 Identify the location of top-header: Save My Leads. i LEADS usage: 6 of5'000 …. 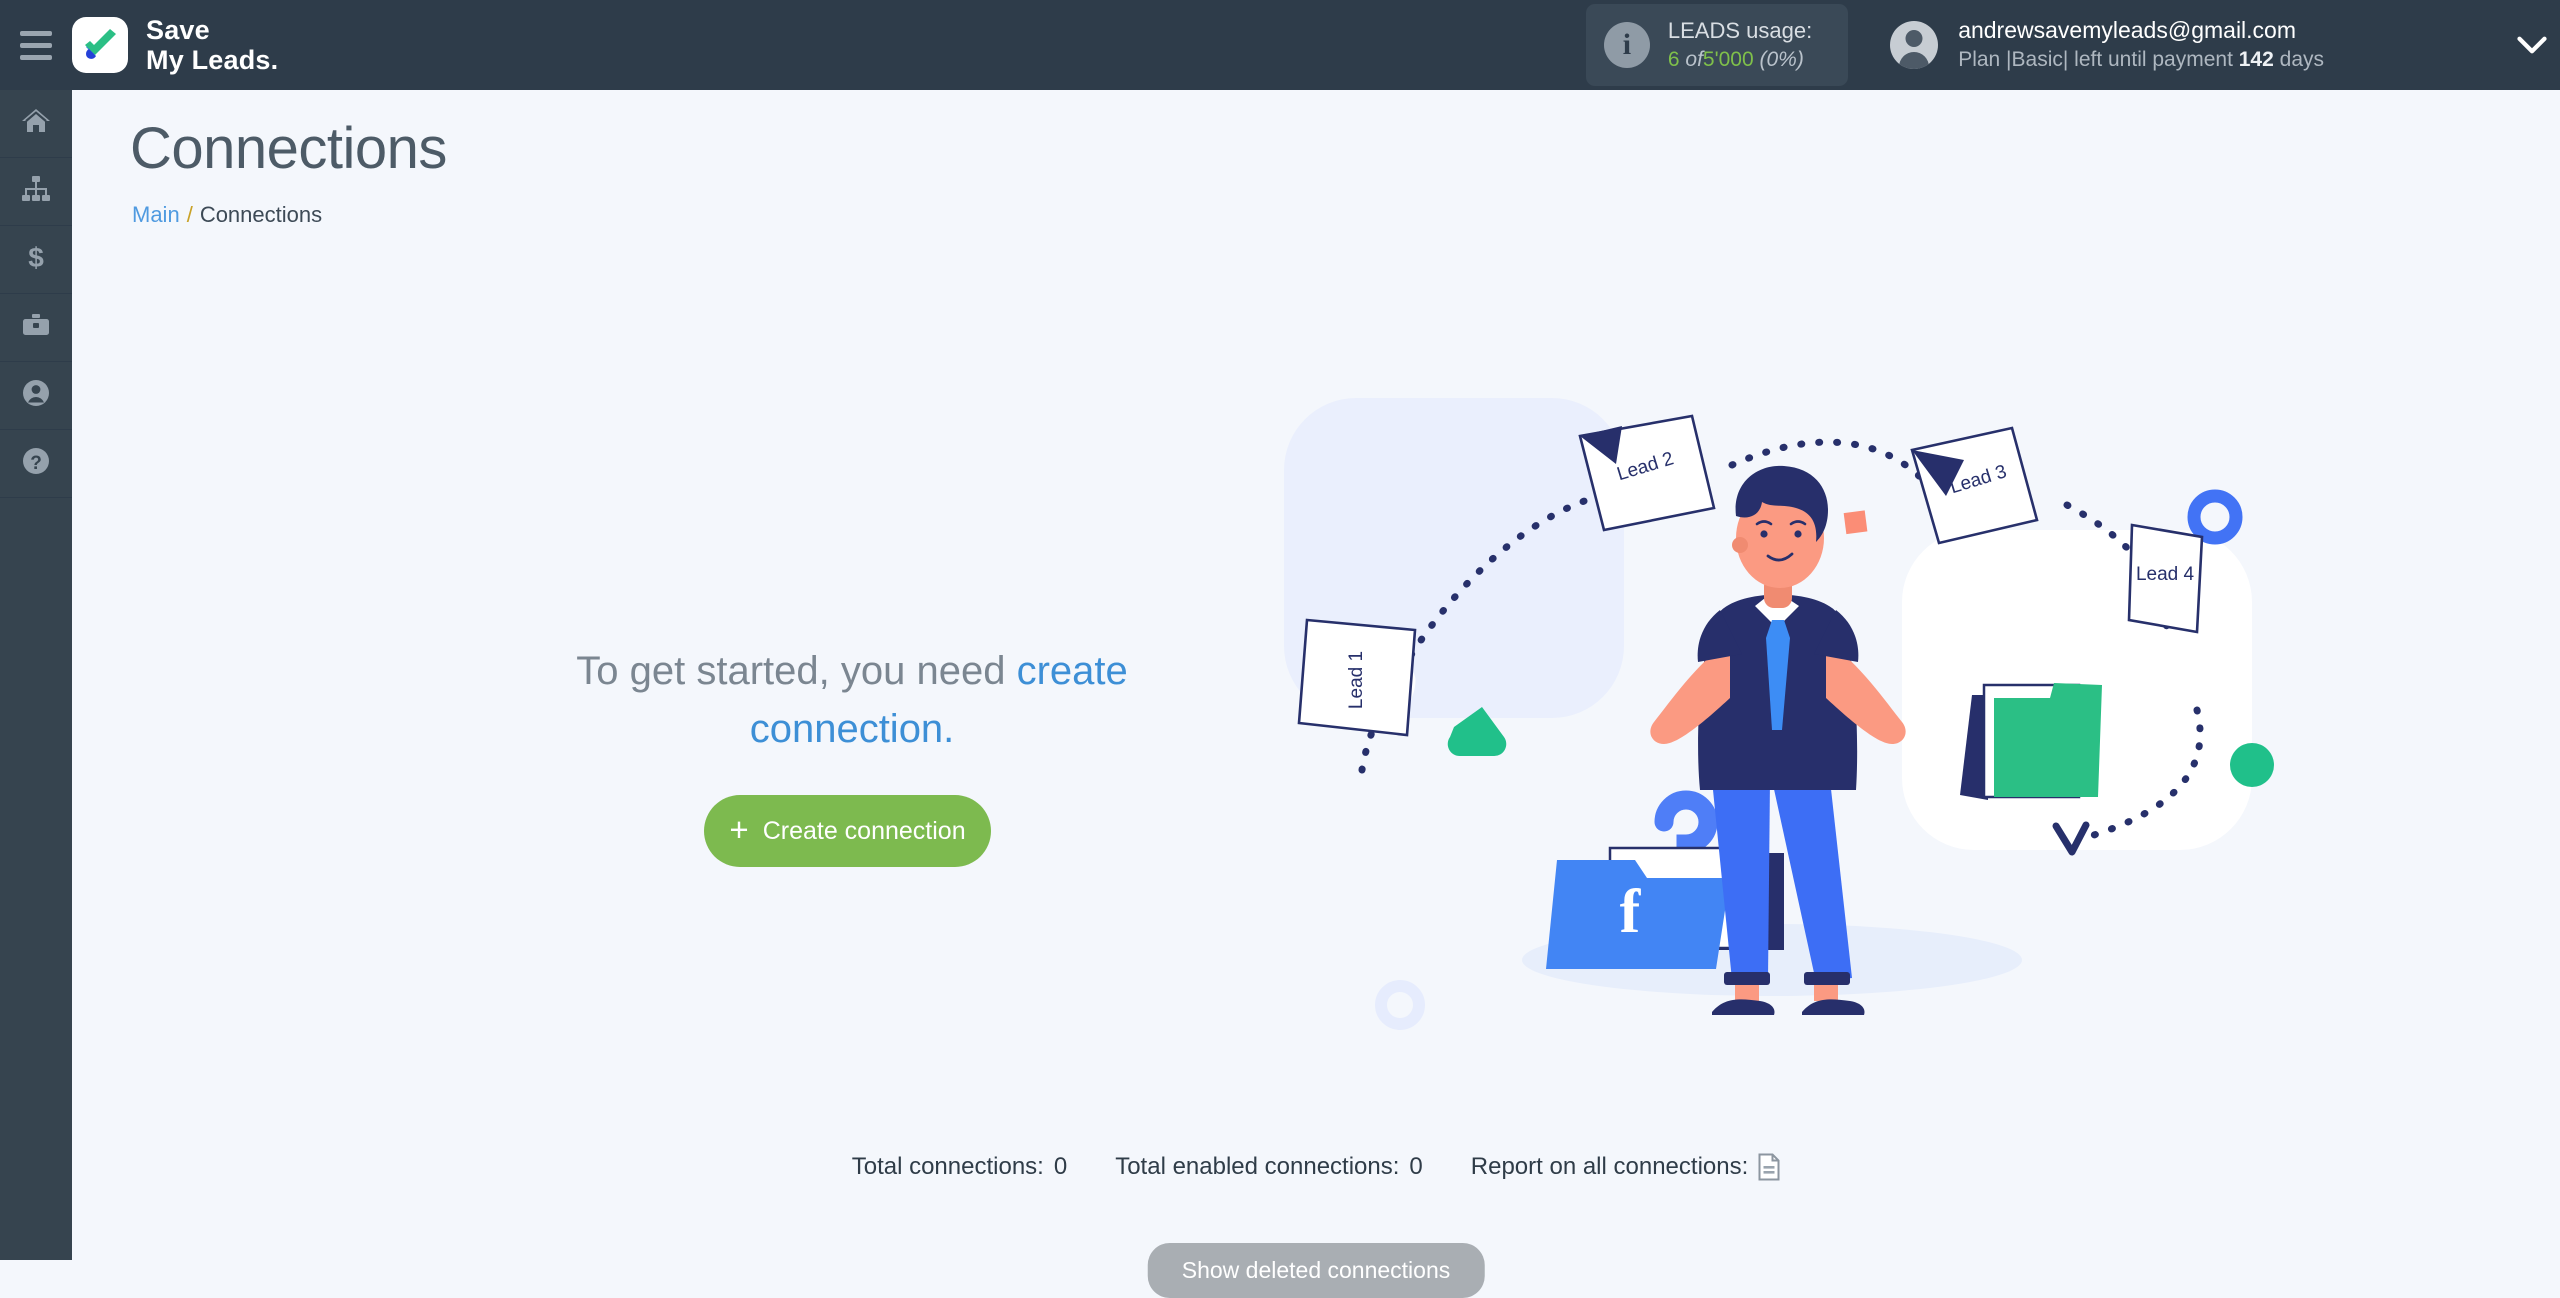
(1280, 45).